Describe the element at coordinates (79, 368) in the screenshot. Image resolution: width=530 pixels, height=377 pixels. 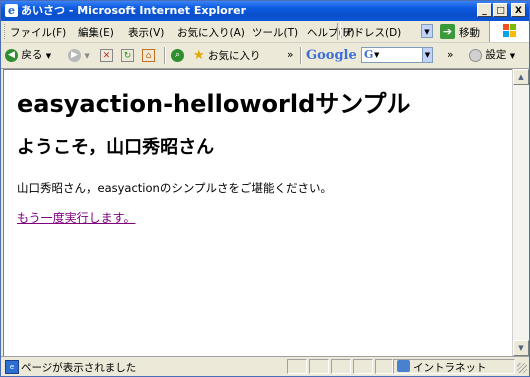
I see `status-text: ページが表示されました` at that location.